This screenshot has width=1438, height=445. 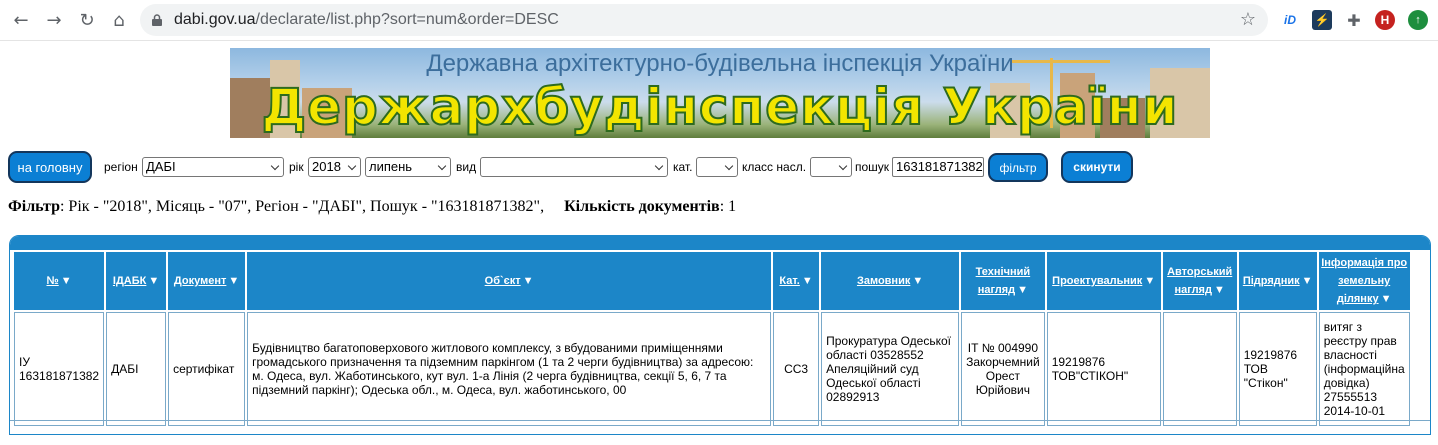 What do you see at coordinates (831, 167) in the screenshot?
I see `class-select` at bounding box center [831, 167].